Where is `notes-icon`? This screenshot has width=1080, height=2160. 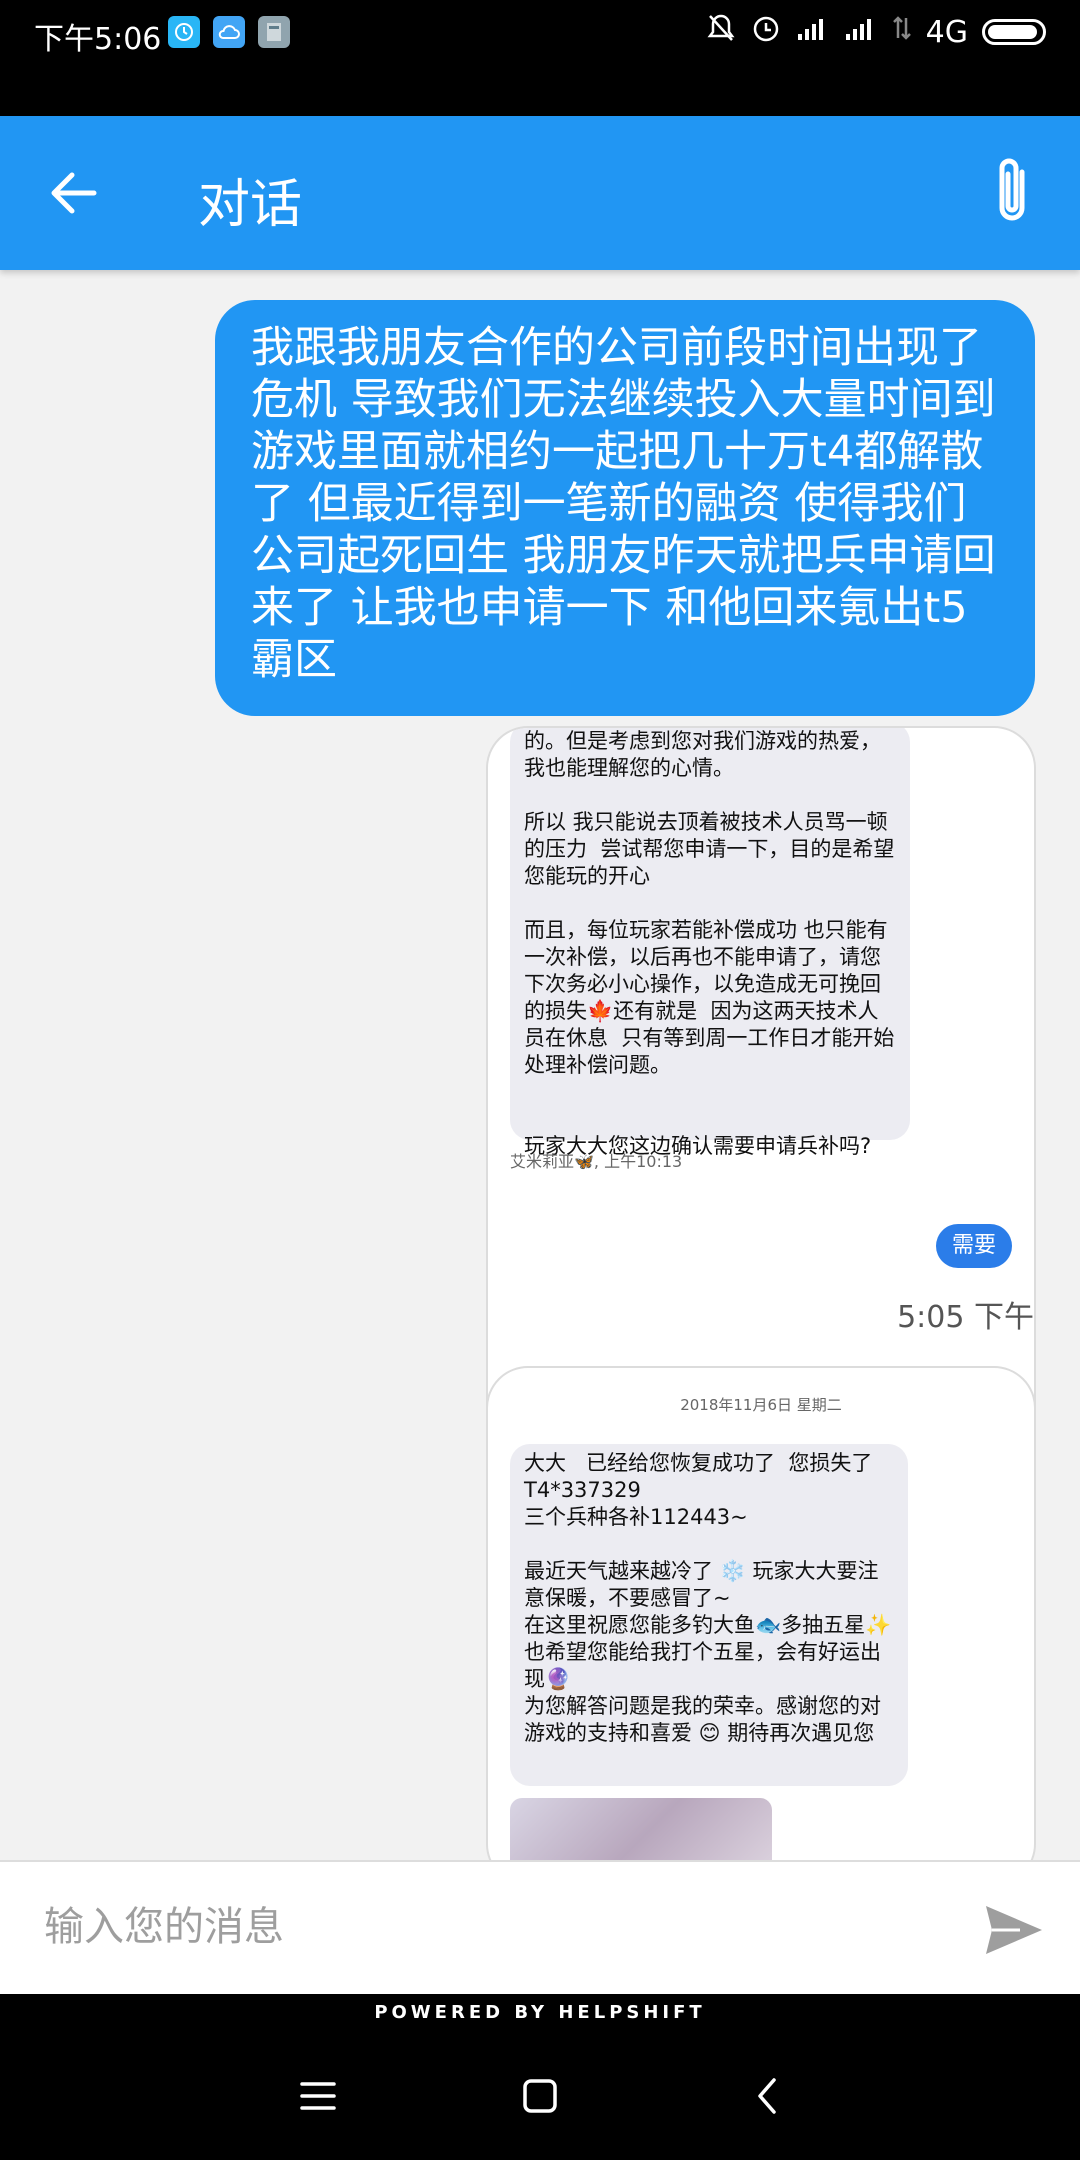
notes-icon is located at coordinates (274, 32).